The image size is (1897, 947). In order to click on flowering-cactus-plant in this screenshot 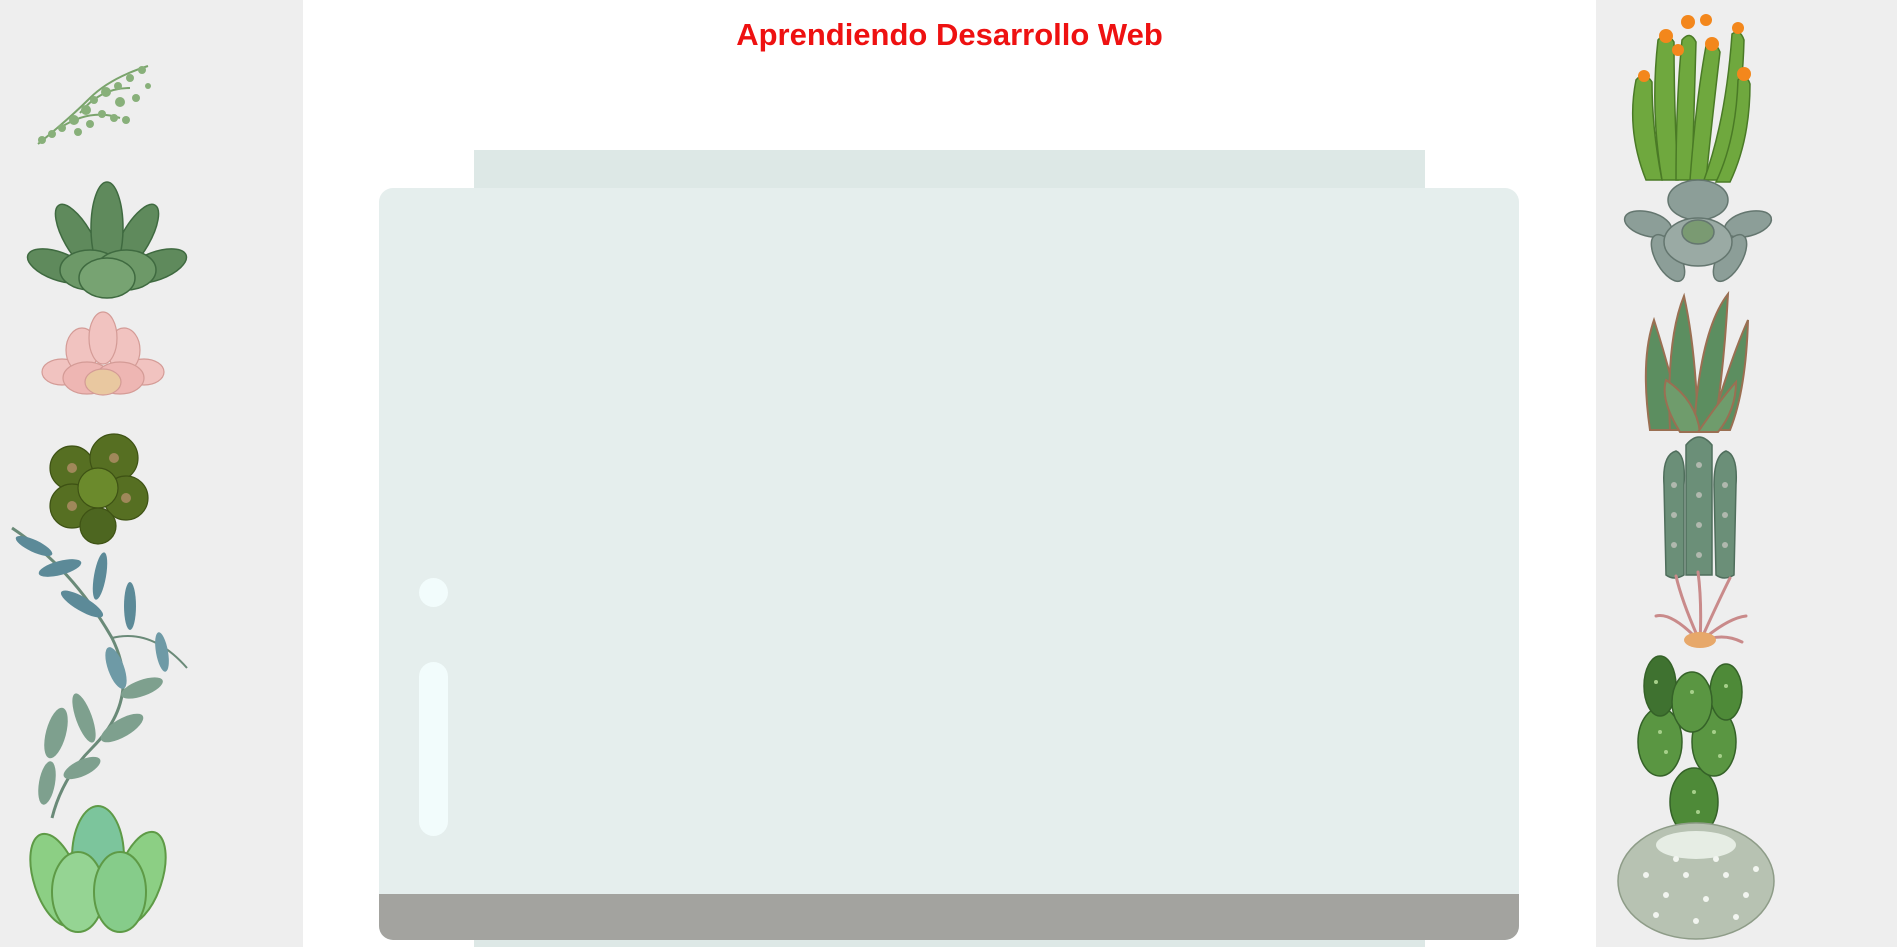, I will do `click(1690, 100)`.